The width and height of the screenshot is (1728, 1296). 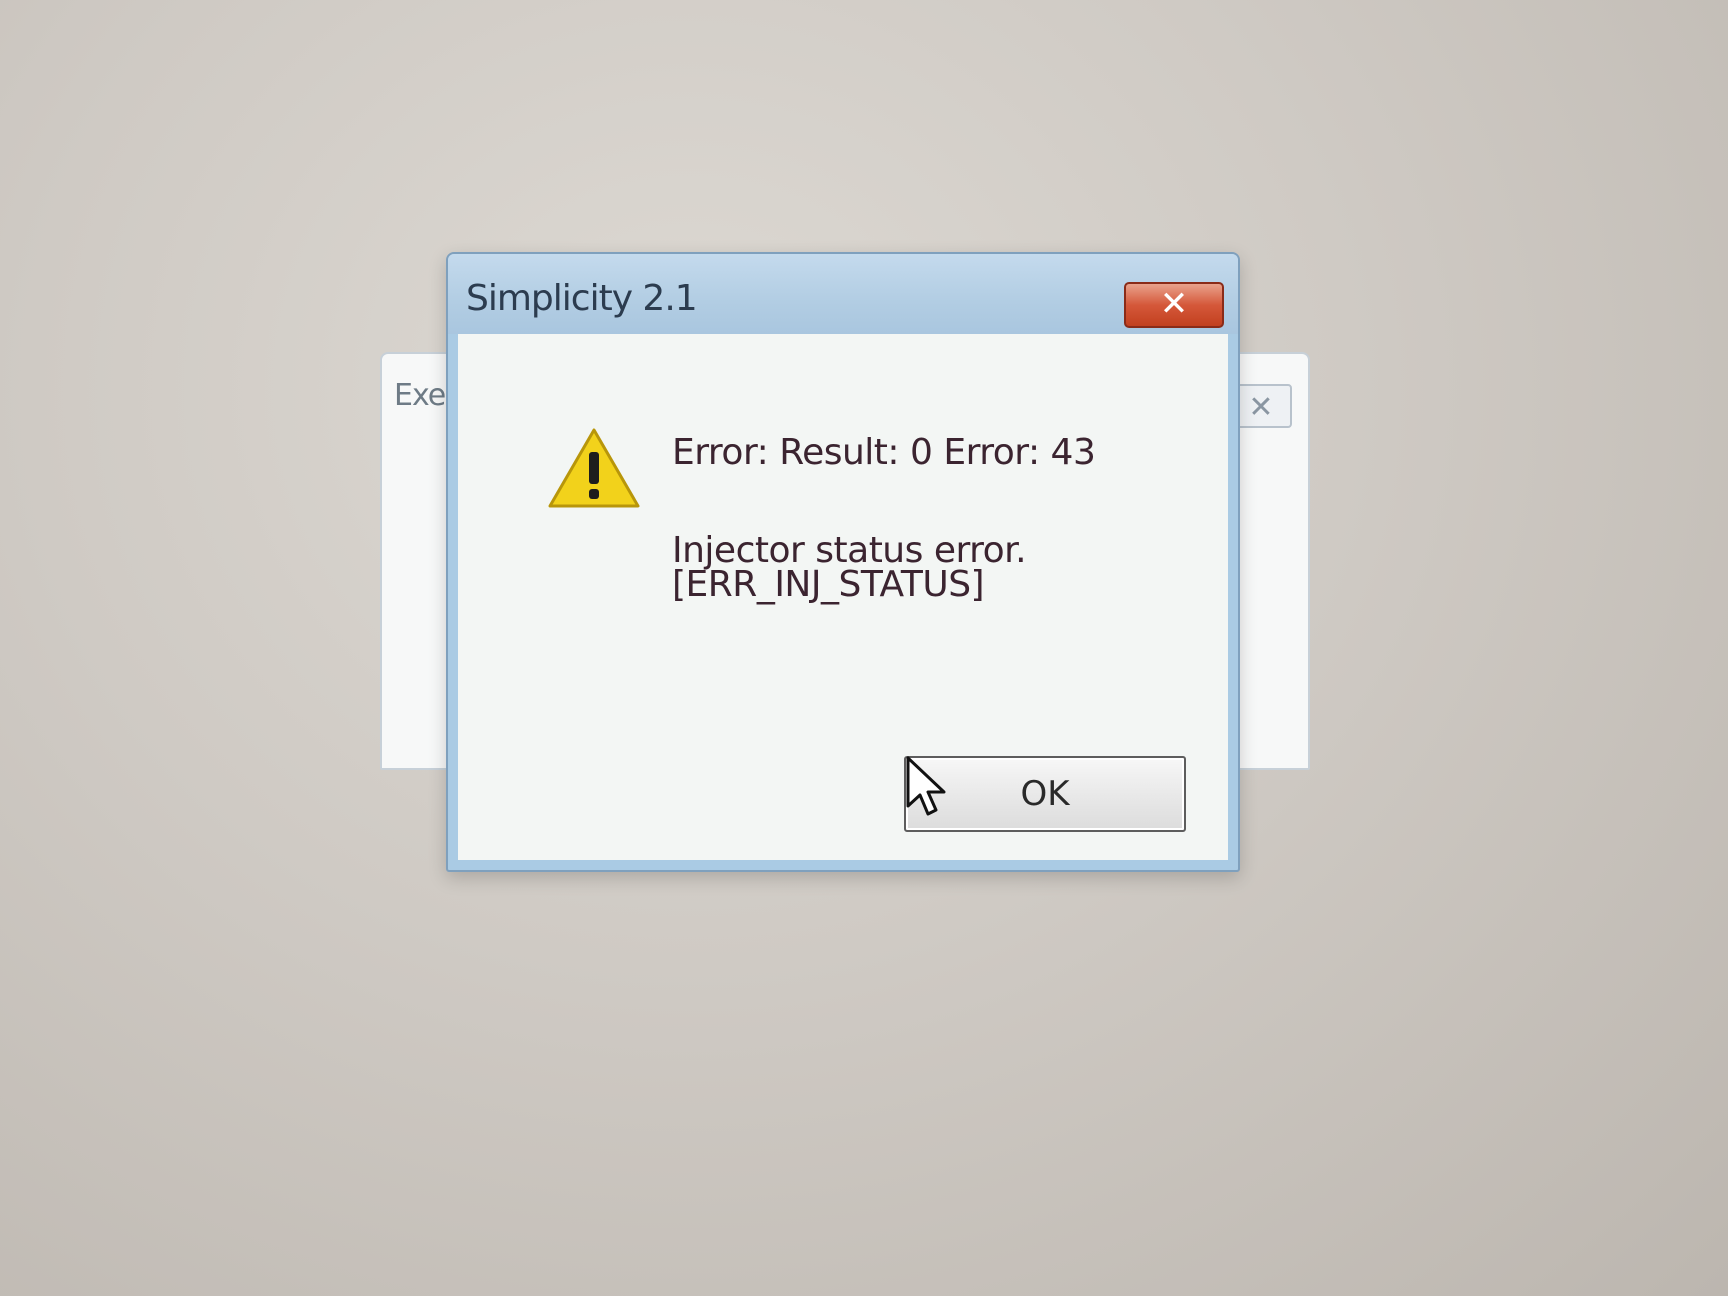 I want to click on background-window-title: Exe, so click(x=420, y=395).